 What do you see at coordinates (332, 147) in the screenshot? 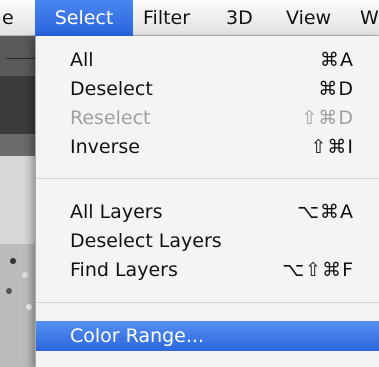
I see `menu-item-shortcut: ⇧⌘I` at bounding box center [332, 147].